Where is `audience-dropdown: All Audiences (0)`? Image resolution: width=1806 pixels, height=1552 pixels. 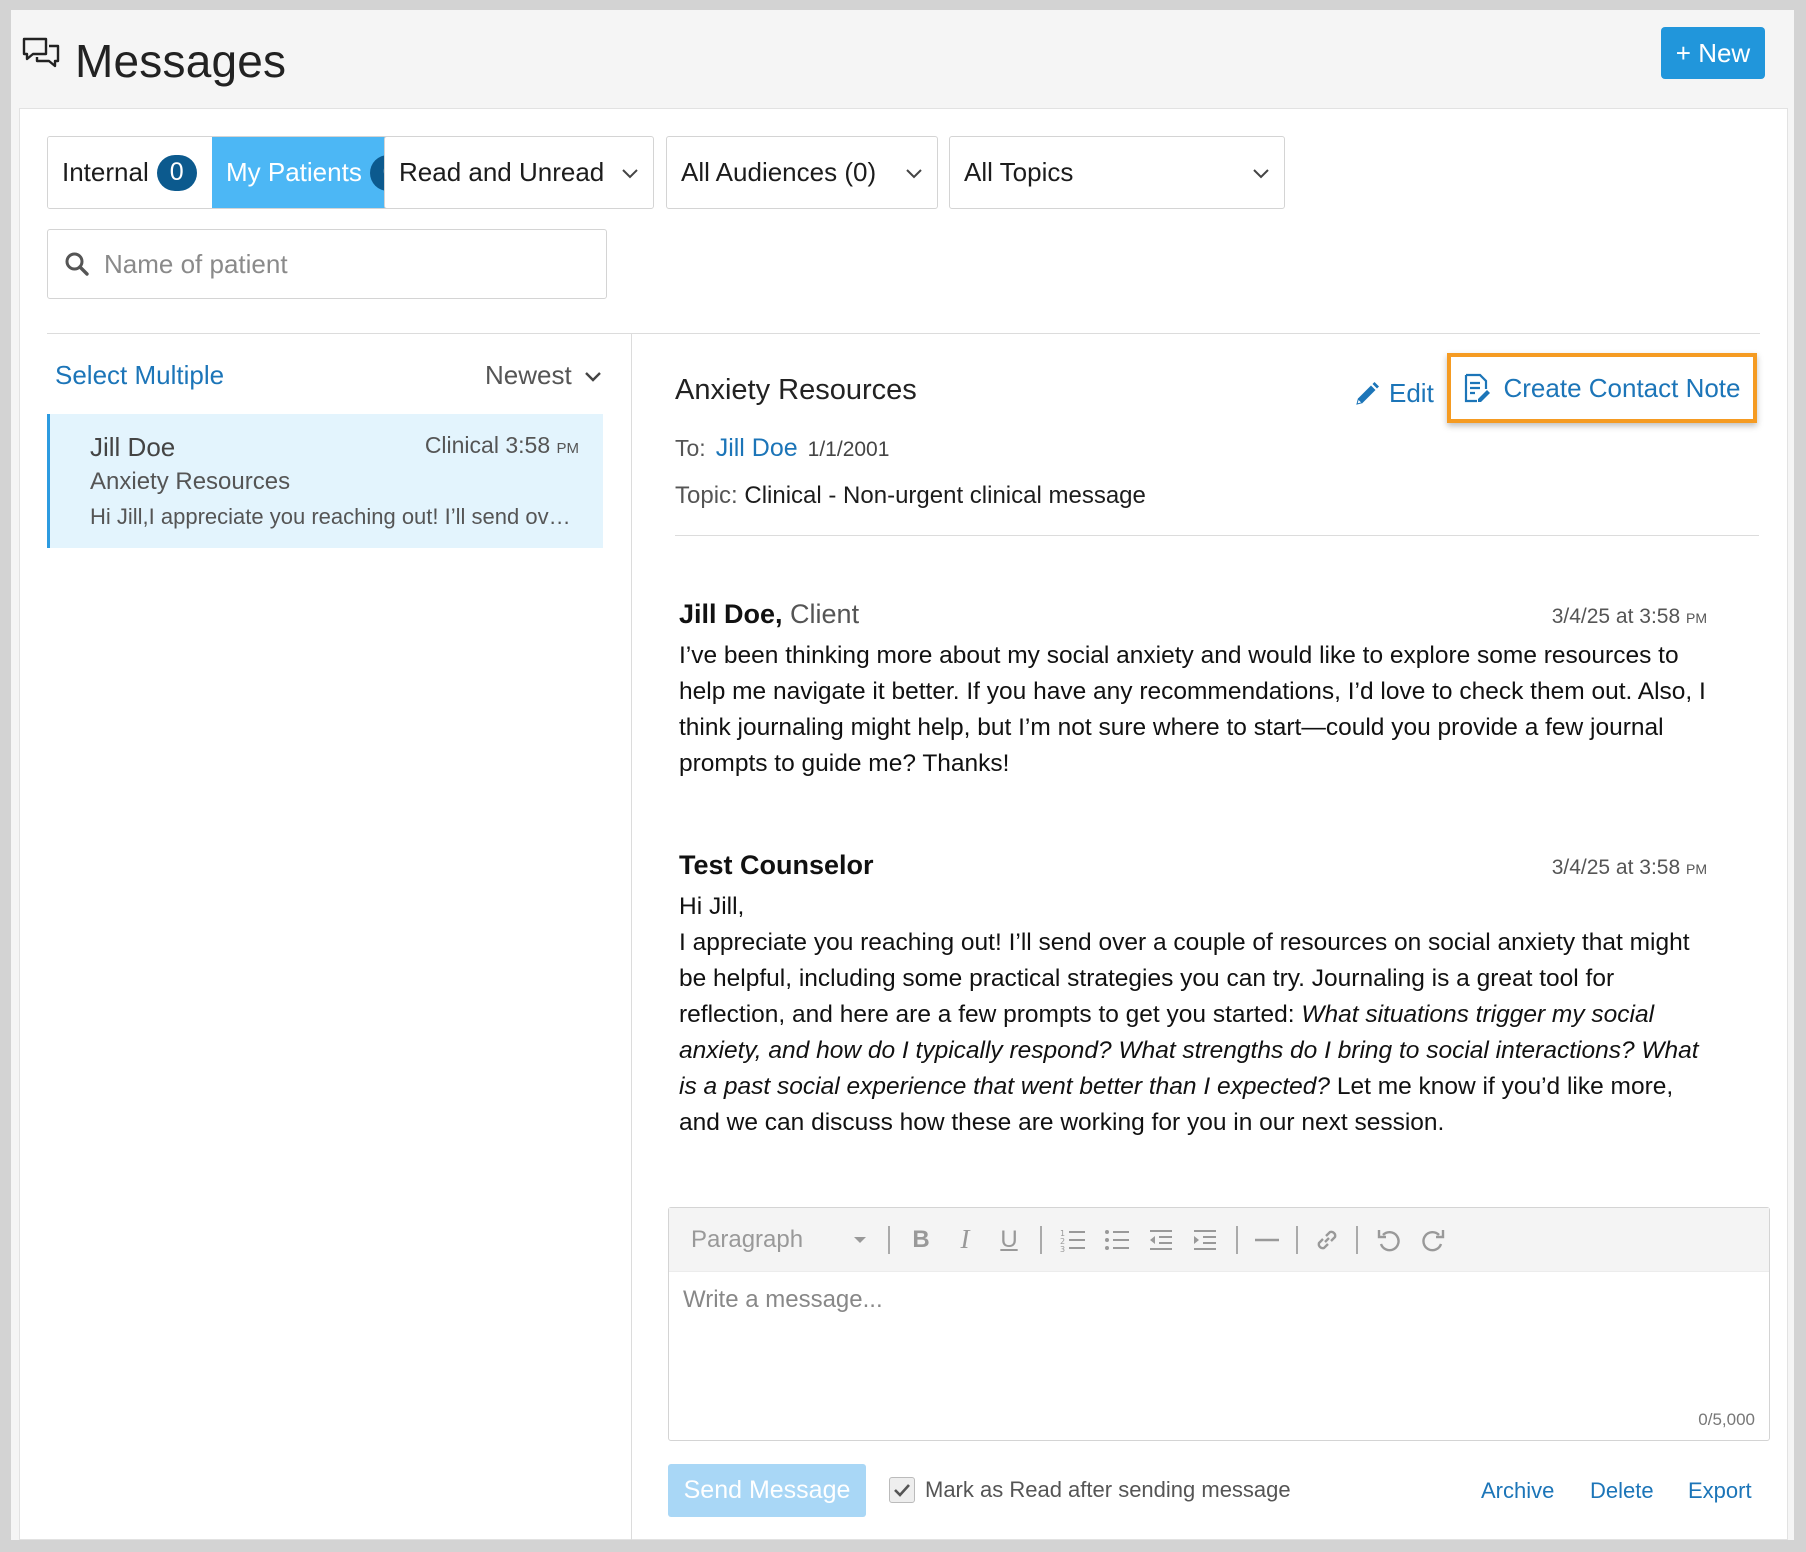 audience-dropdown: All Audiences (0) is located at coordinates (802, 172).